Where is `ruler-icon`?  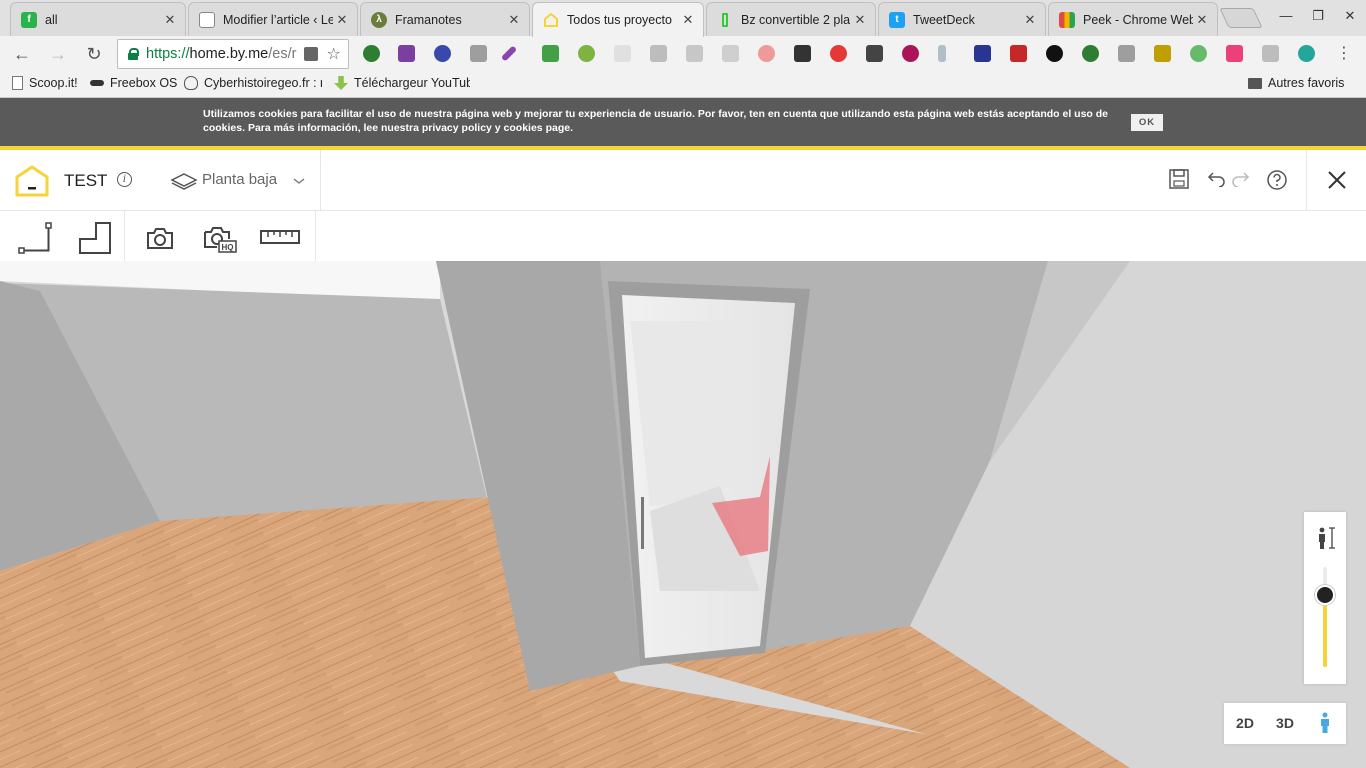 ruler-icon is located at coordinates (280, 237).